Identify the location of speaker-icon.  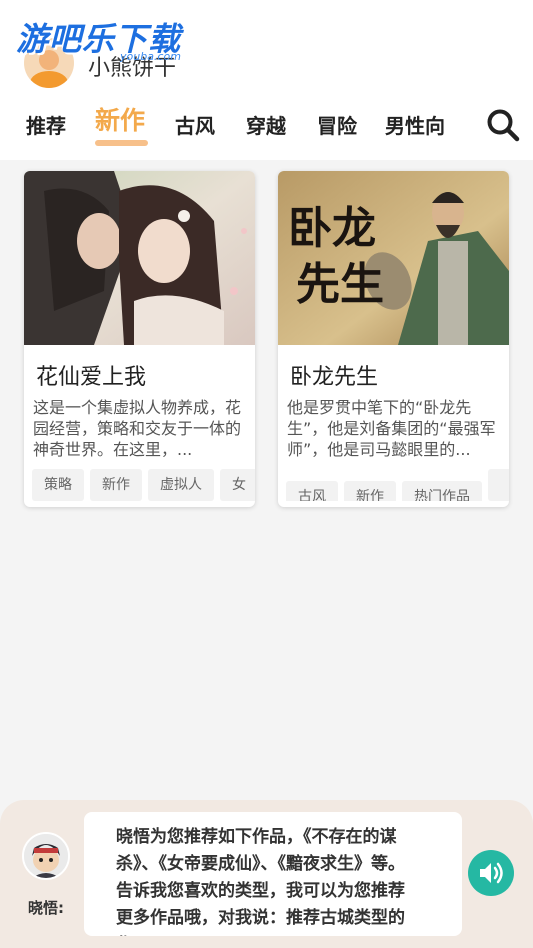
(491, 873).